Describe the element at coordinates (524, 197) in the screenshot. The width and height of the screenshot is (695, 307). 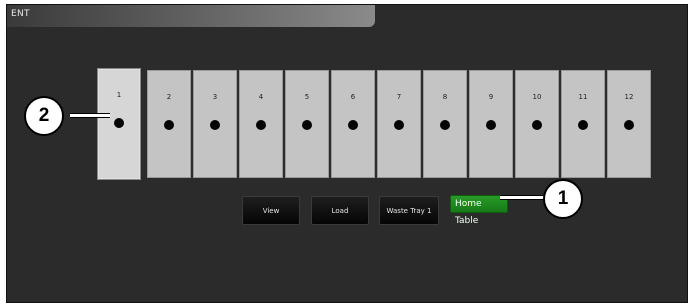
I see `callout-1-leader` at that location.